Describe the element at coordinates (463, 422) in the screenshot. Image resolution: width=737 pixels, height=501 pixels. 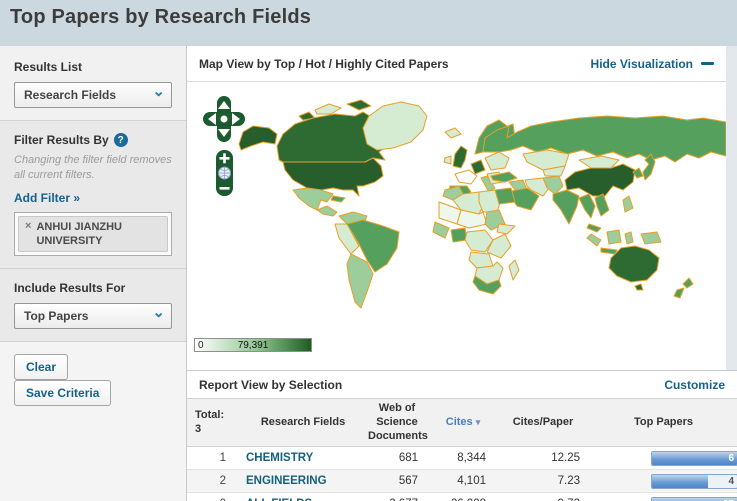
I see `column-header-cites: Cites ▾` at that location.